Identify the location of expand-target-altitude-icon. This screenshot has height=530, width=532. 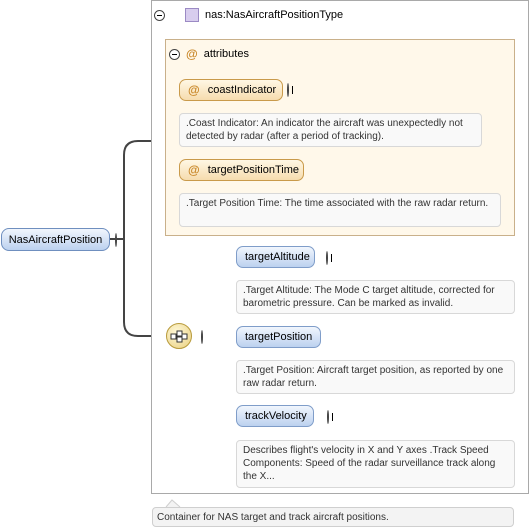
(327, 258).